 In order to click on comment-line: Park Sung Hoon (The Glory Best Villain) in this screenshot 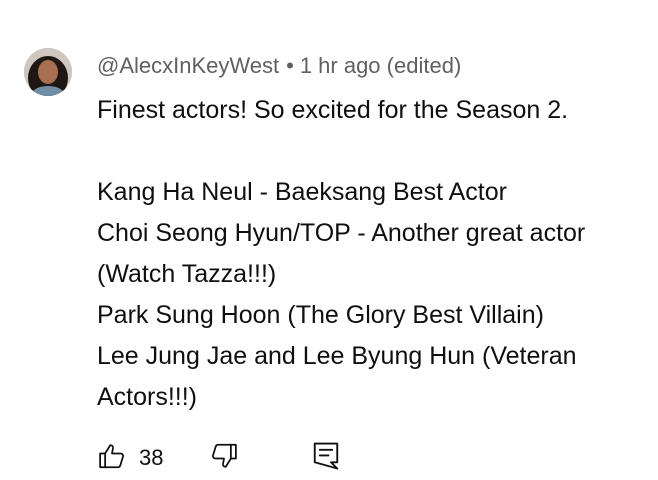, I will do `click(320, 315)`.